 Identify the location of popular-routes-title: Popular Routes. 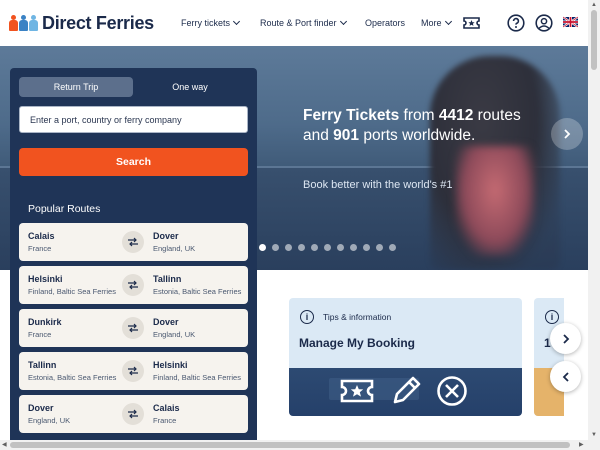
(64, 209).